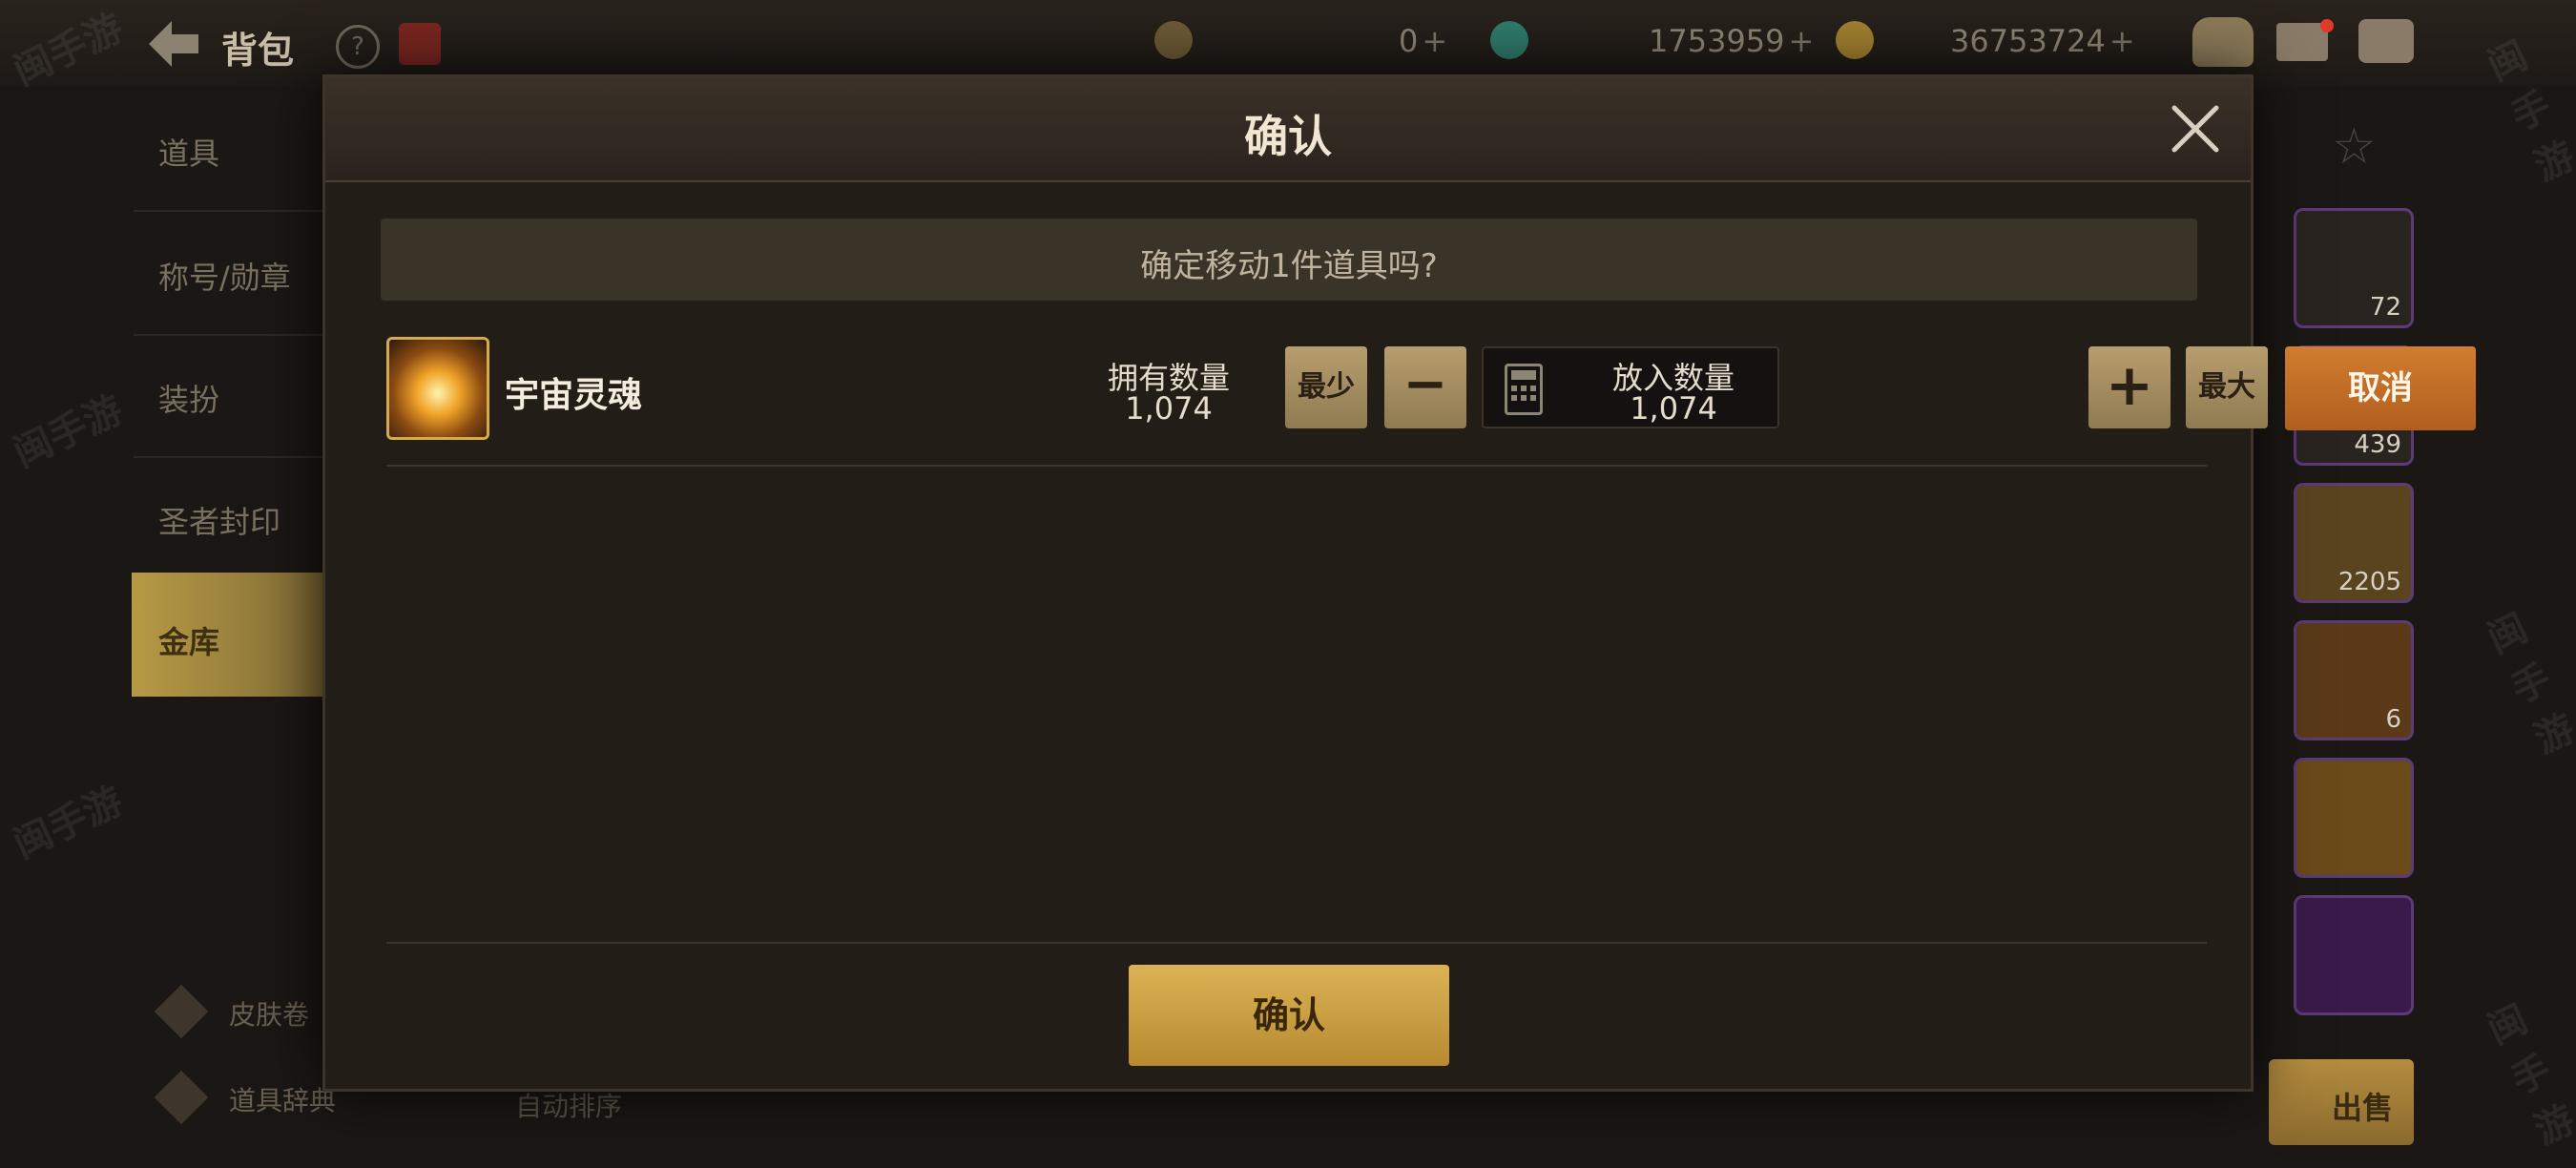 The height and width of the screenshot is (1168, 2576). I want to click on currency-c: 36753724 +, so click(2042, 41).